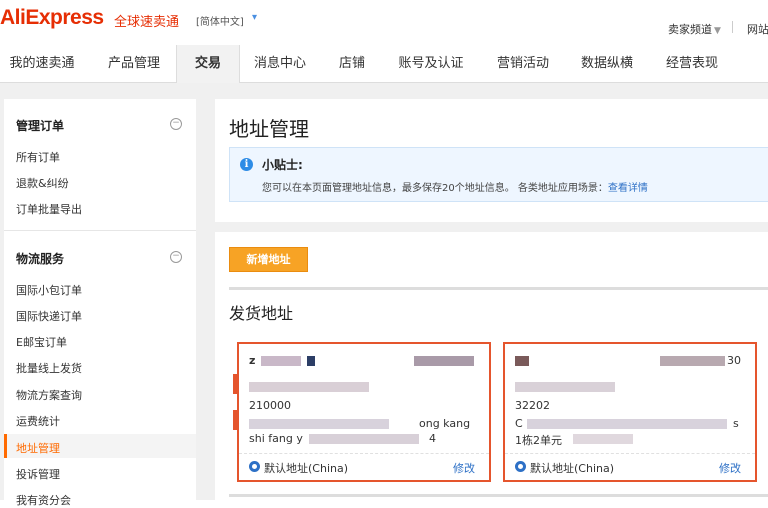 Image resolution: width=768 pixels, height=508 pixels. What do you see at coordinates (435, 188) in the screenshot?
I see `tip-body: 您可以在本页面管理地址信息，最多保存20个地址信息。 各类地址应用场景：` at bounding box center [435, 188].